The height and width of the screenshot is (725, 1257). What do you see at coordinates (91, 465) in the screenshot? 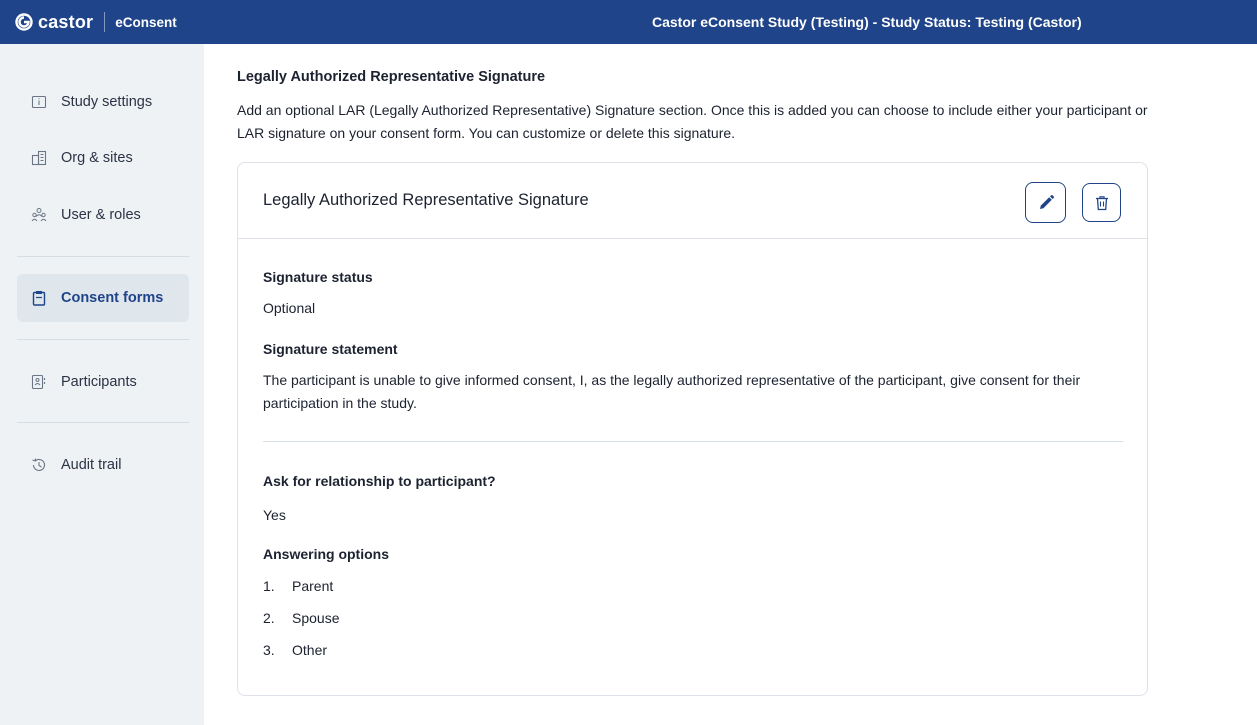
I see `sidebar-item-label: Audit trail` at bounding box center [91, 465].